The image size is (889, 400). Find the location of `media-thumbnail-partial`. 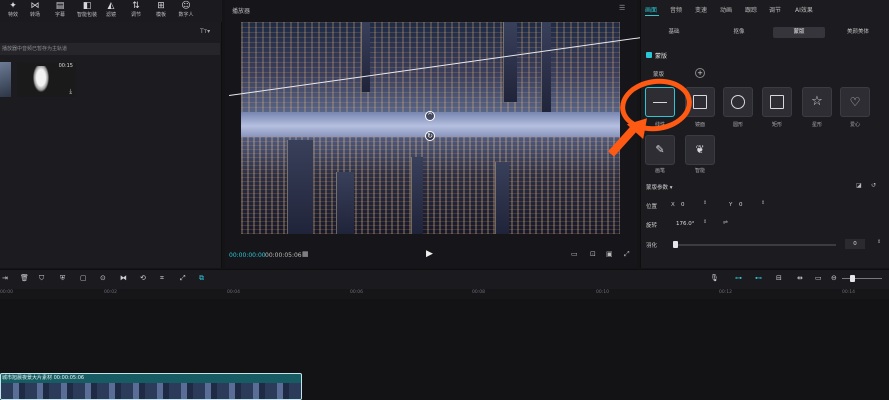

media-thumbnail-partial is located at coordinates (5, 79).